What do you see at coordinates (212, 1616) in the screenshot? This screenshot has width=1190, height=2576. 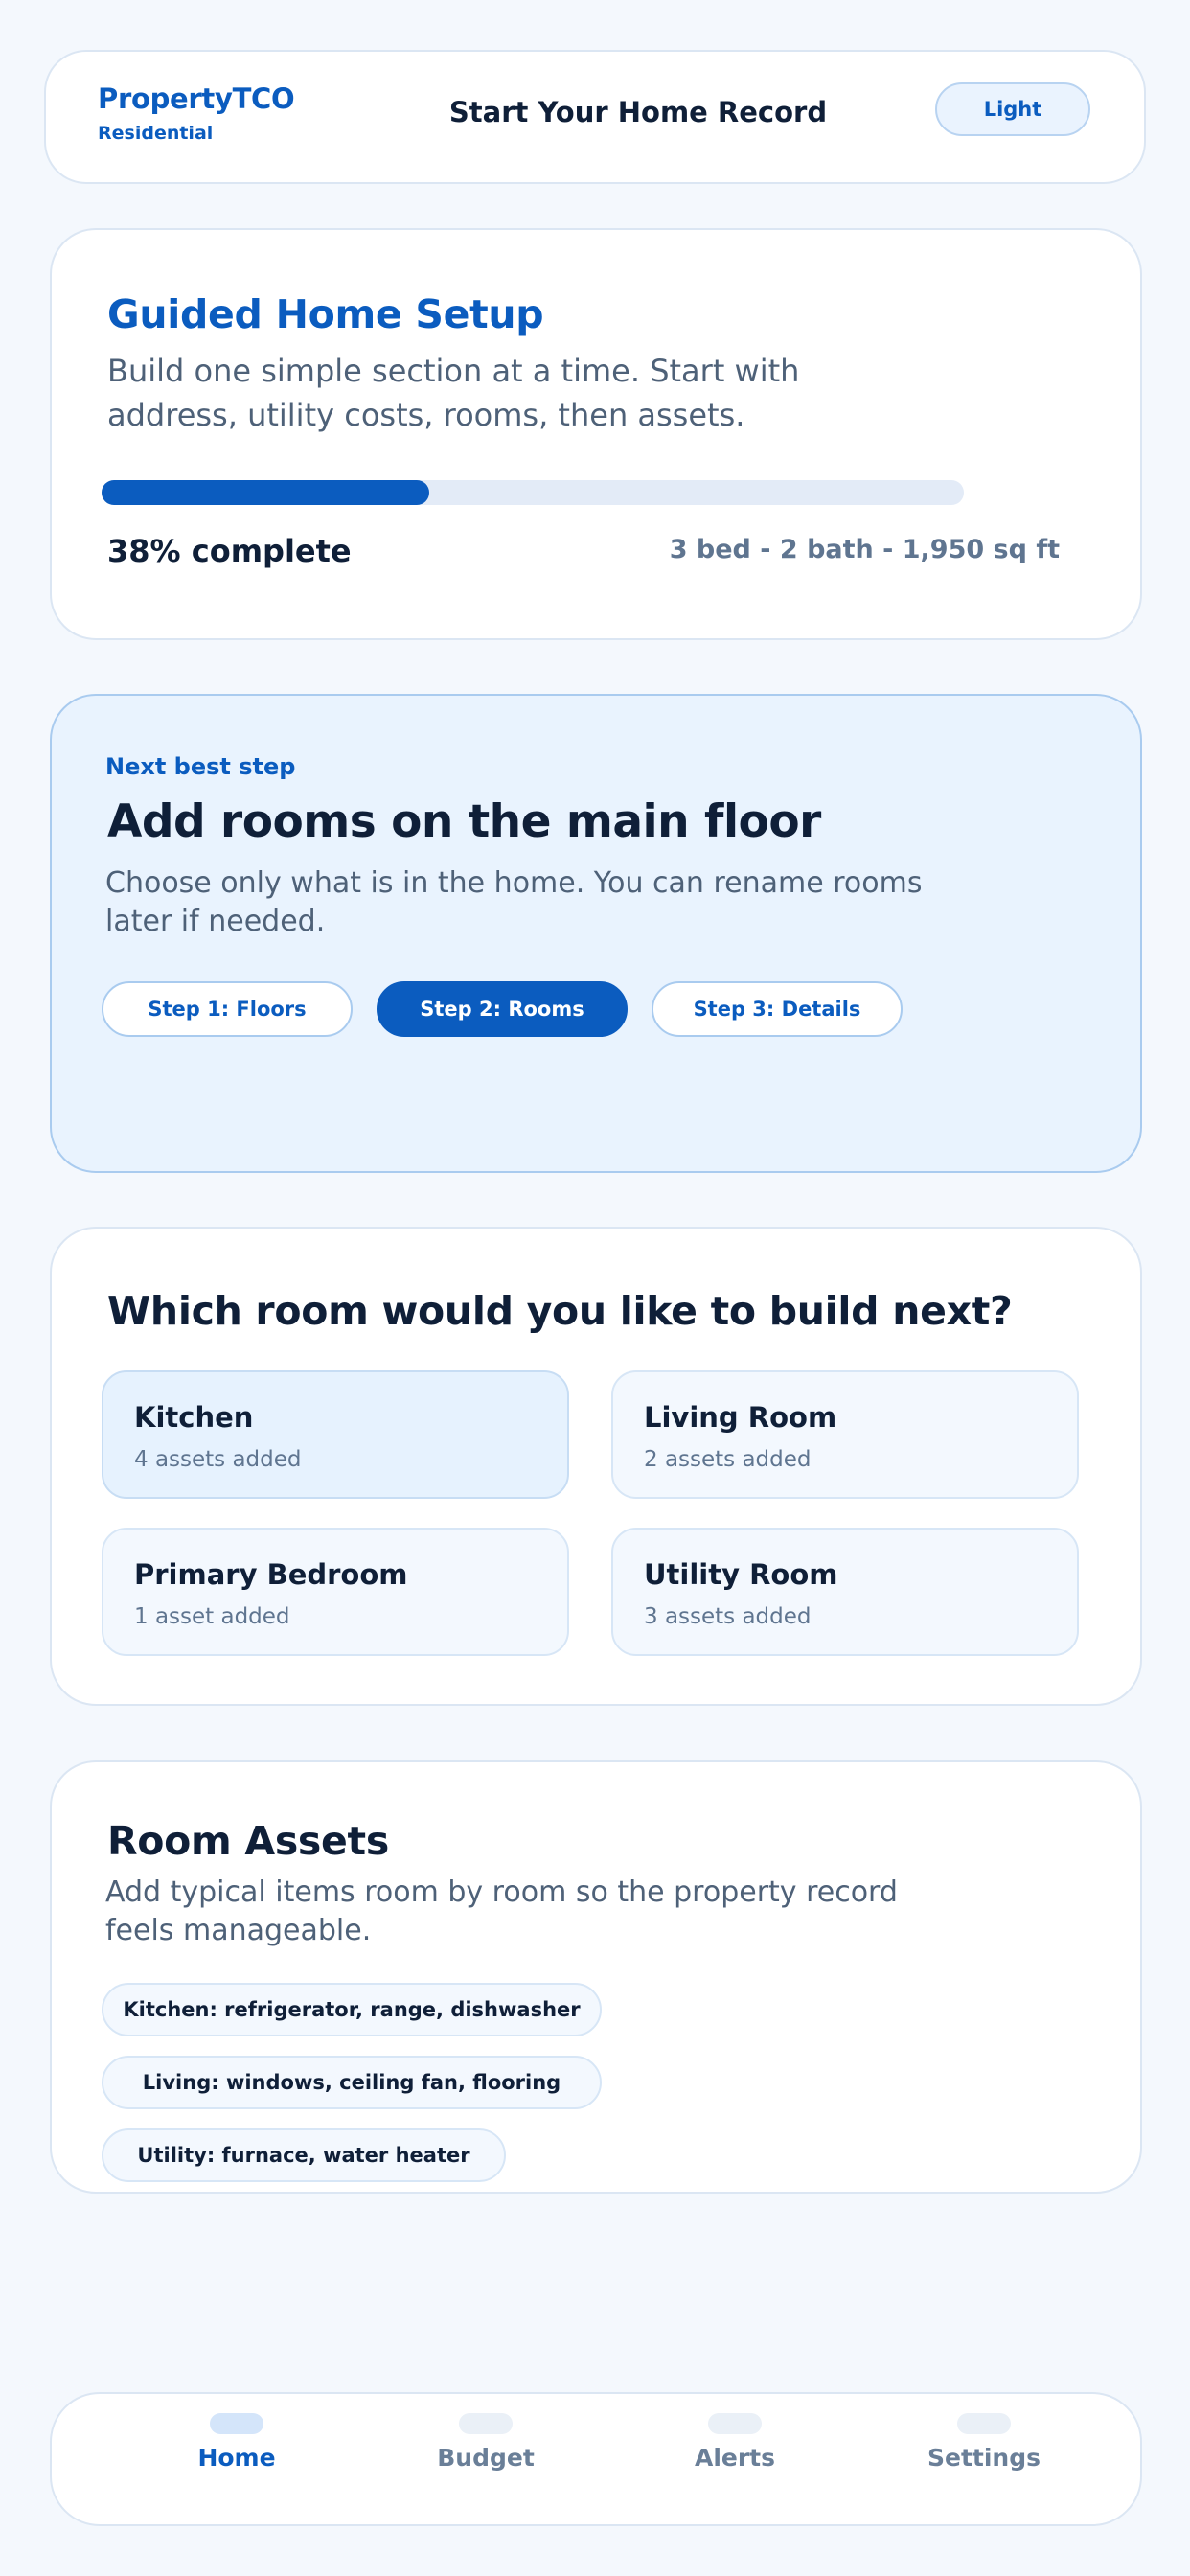 I see `room-asset-count: 1 asset added` at bounding box center [212, 1616].